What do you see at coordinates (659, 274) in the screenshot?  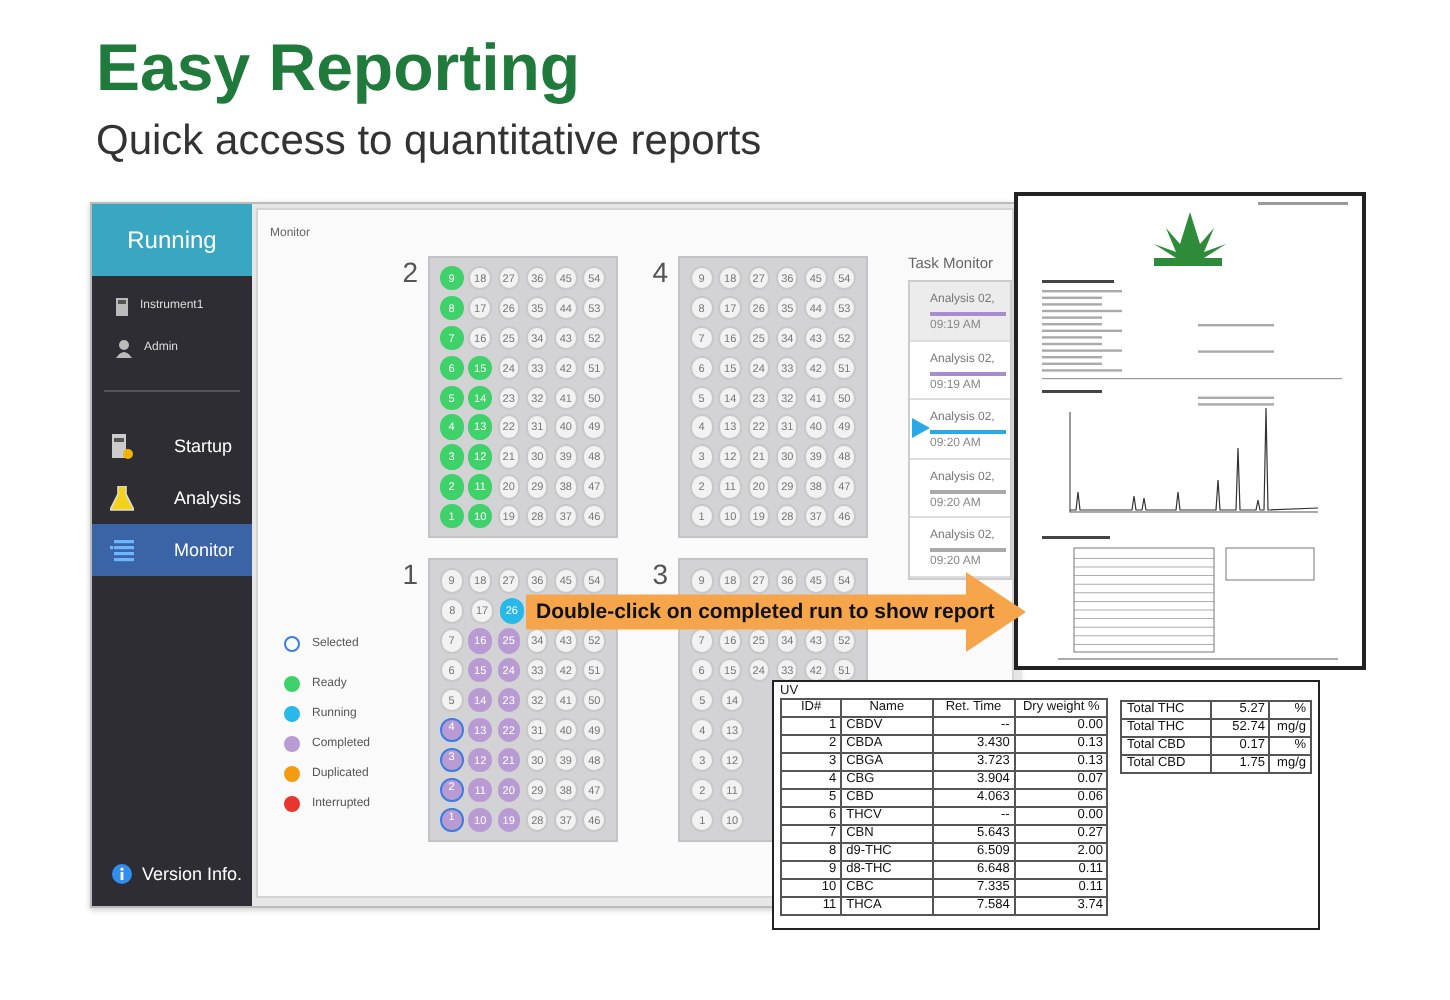 I see `plate-number: 4` at bounding box center [659, 274].